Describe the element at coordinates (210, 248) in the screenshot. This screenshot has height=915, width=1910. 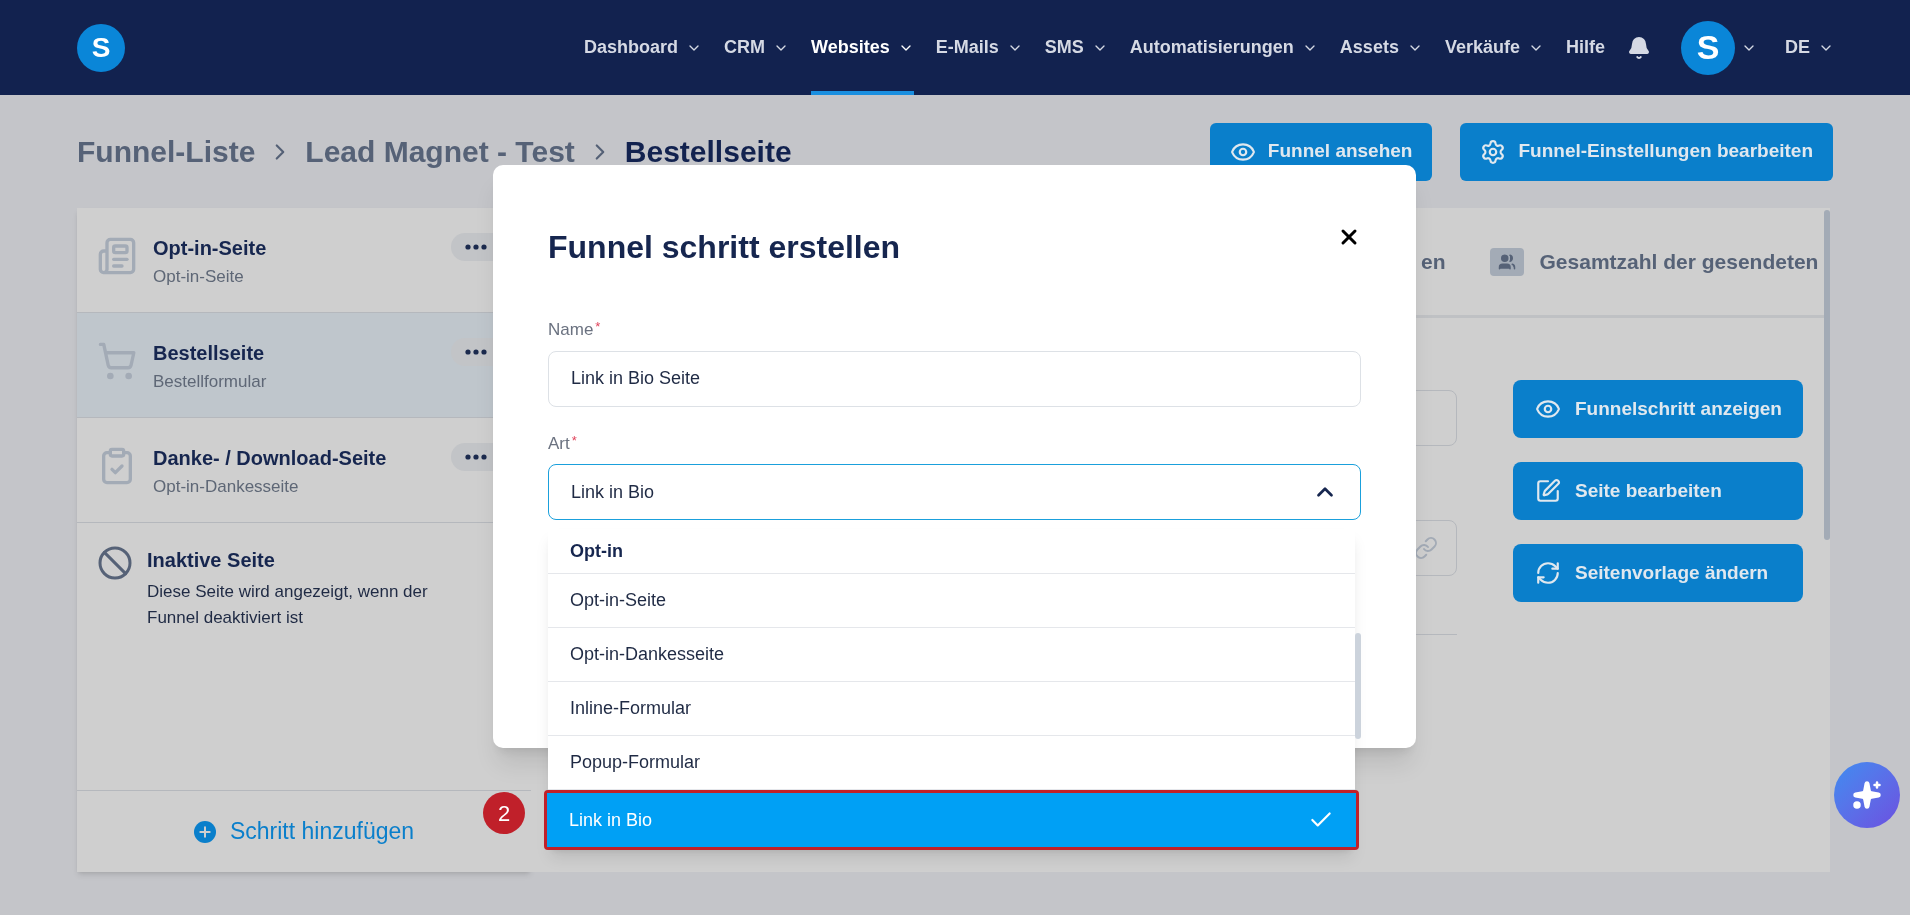
I see `step-title: Opt-in-Seite` at that location.